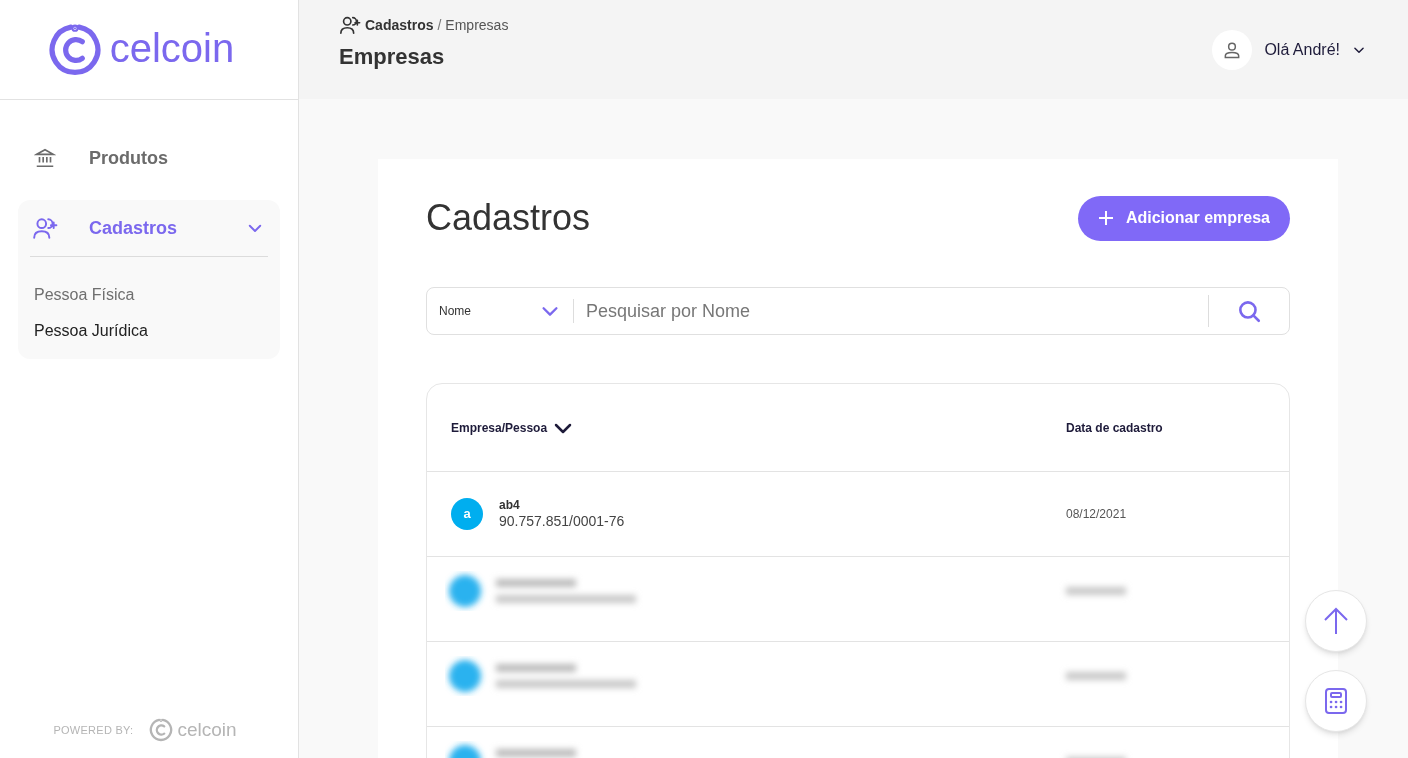 The image size is (1408, 758). What do you see at coordinates (1336, 621) in the screenshot?
I see `arrow-up-icon` at bounding box center [1336, 621].